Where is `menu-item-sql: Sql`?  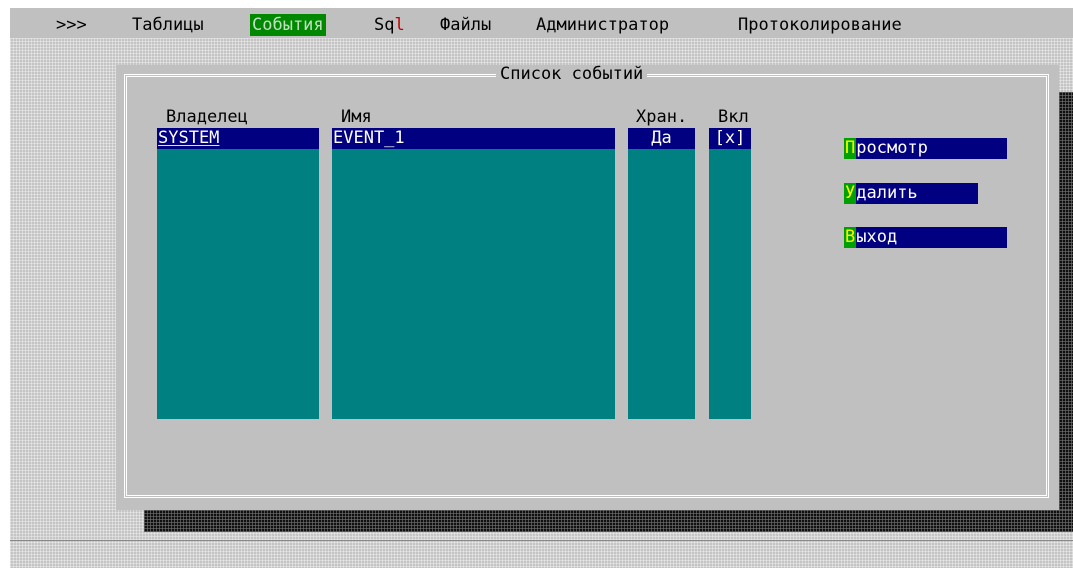
menu-item-sql: Sql is located at coordinates (389, 25).